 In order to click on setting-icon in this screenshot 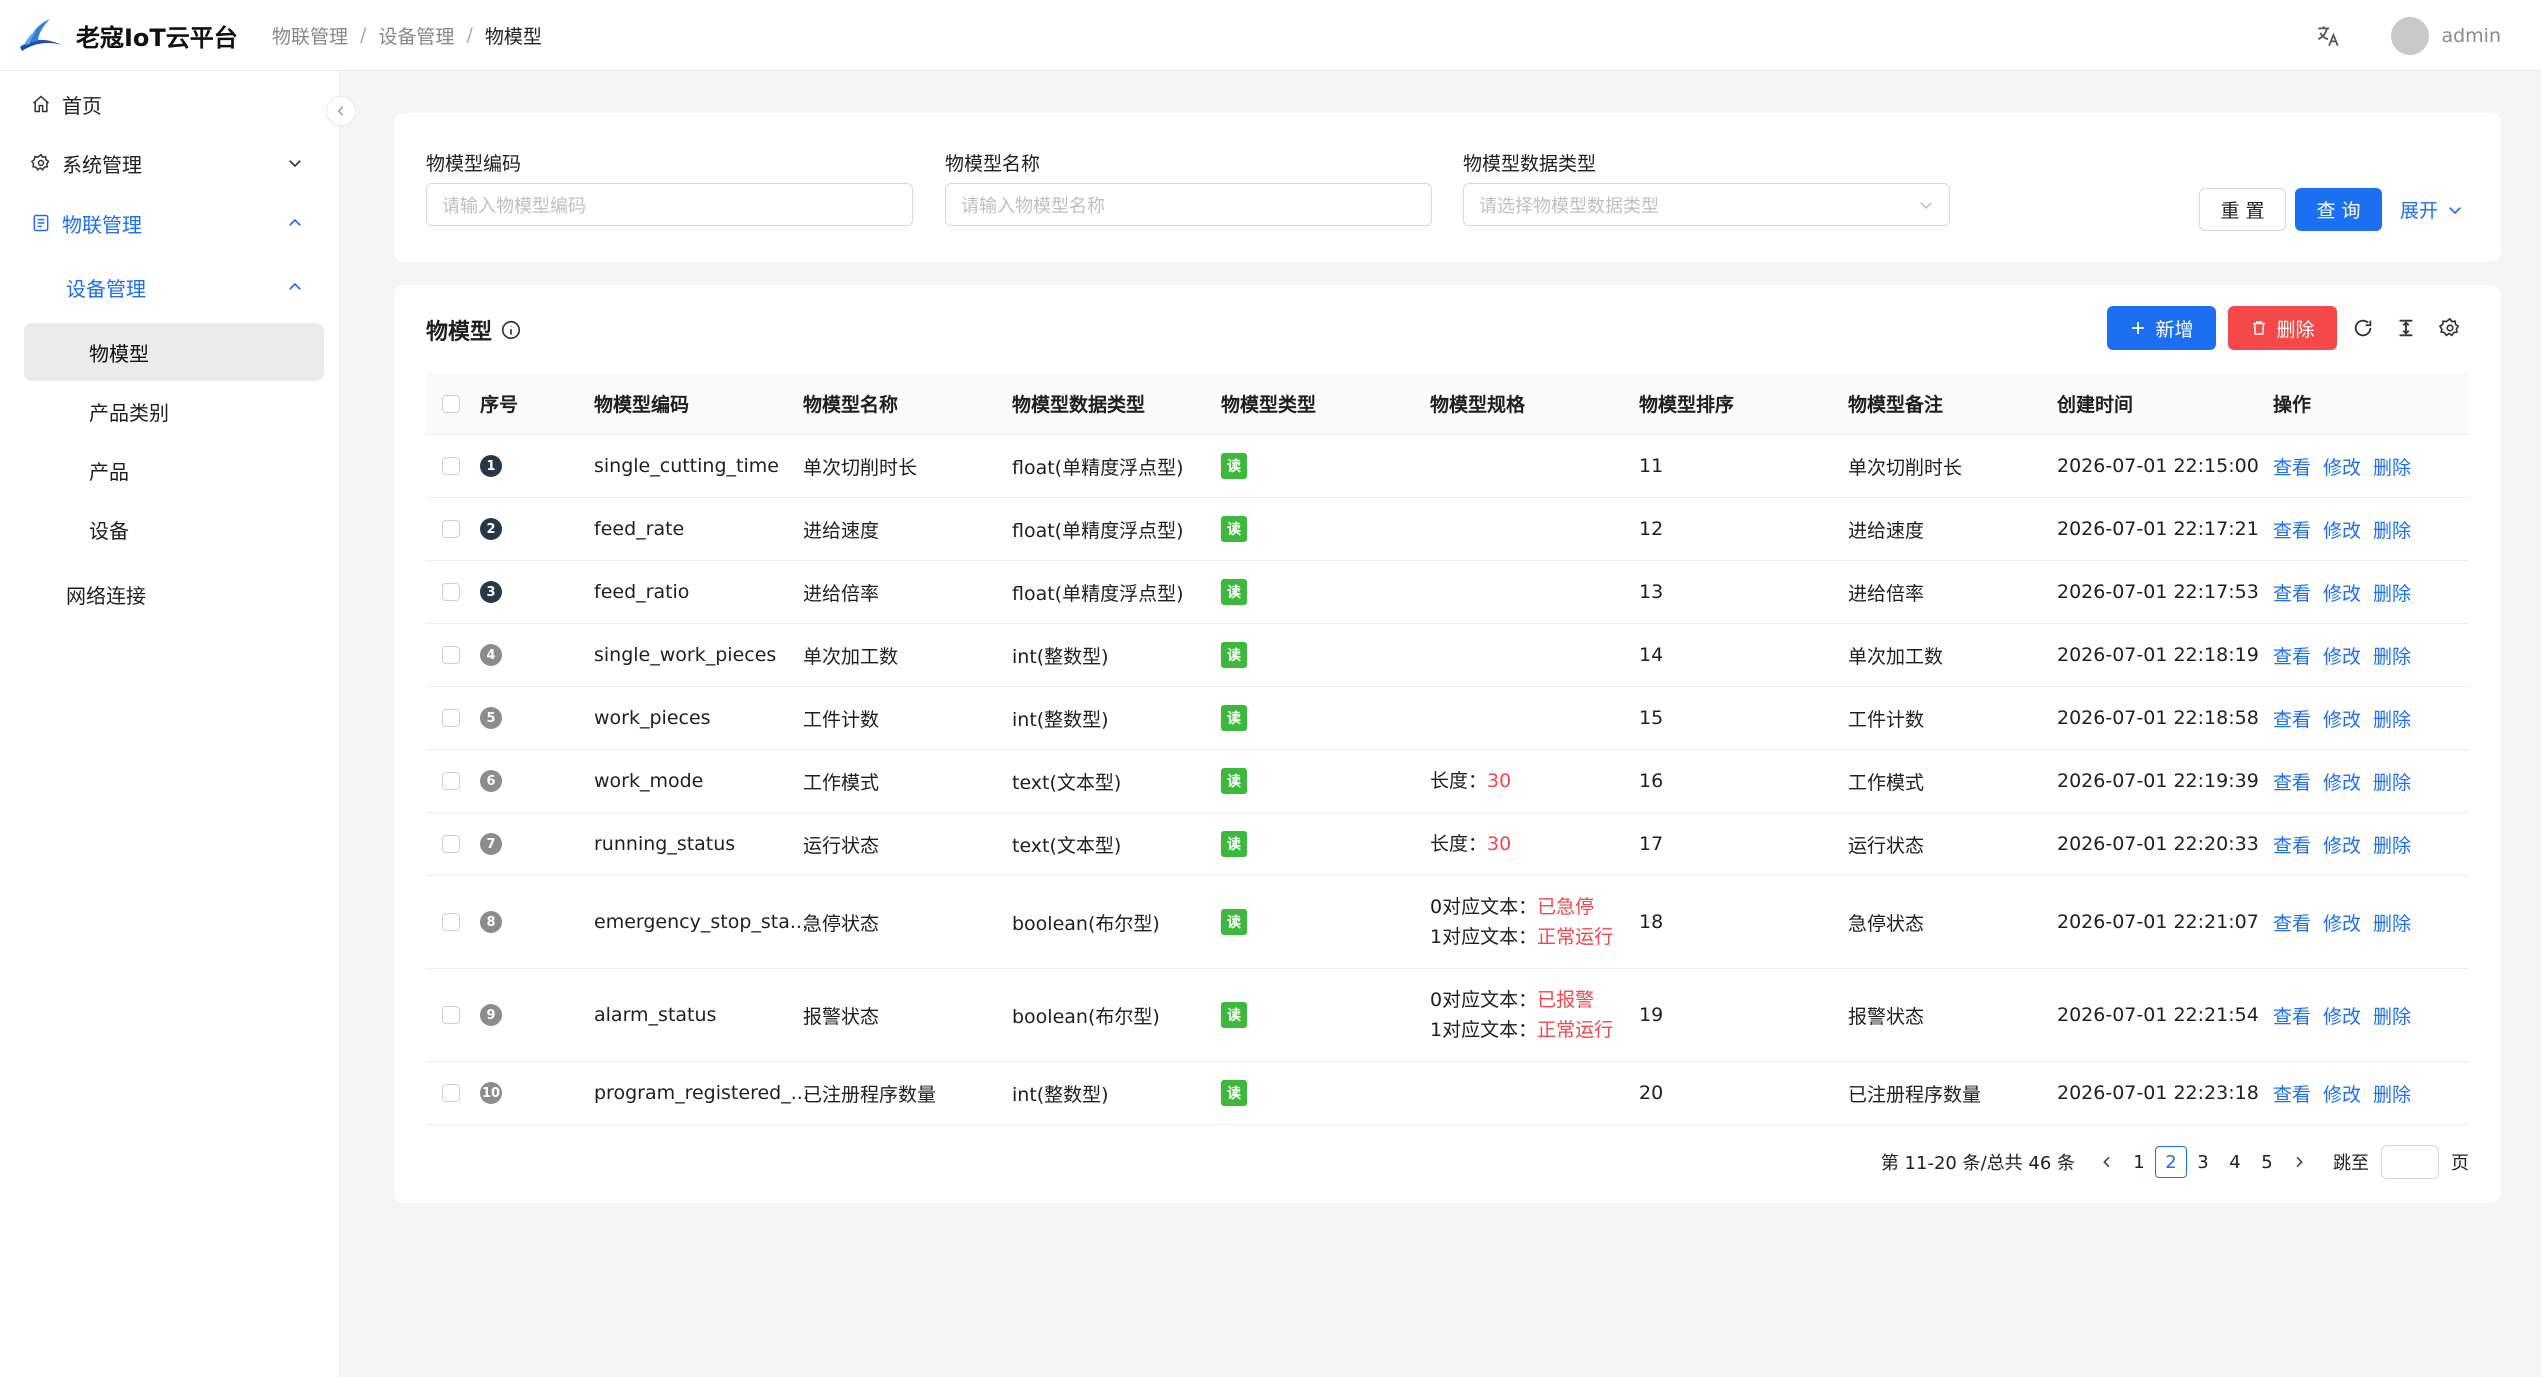, I will do `click(2450, 328)`.